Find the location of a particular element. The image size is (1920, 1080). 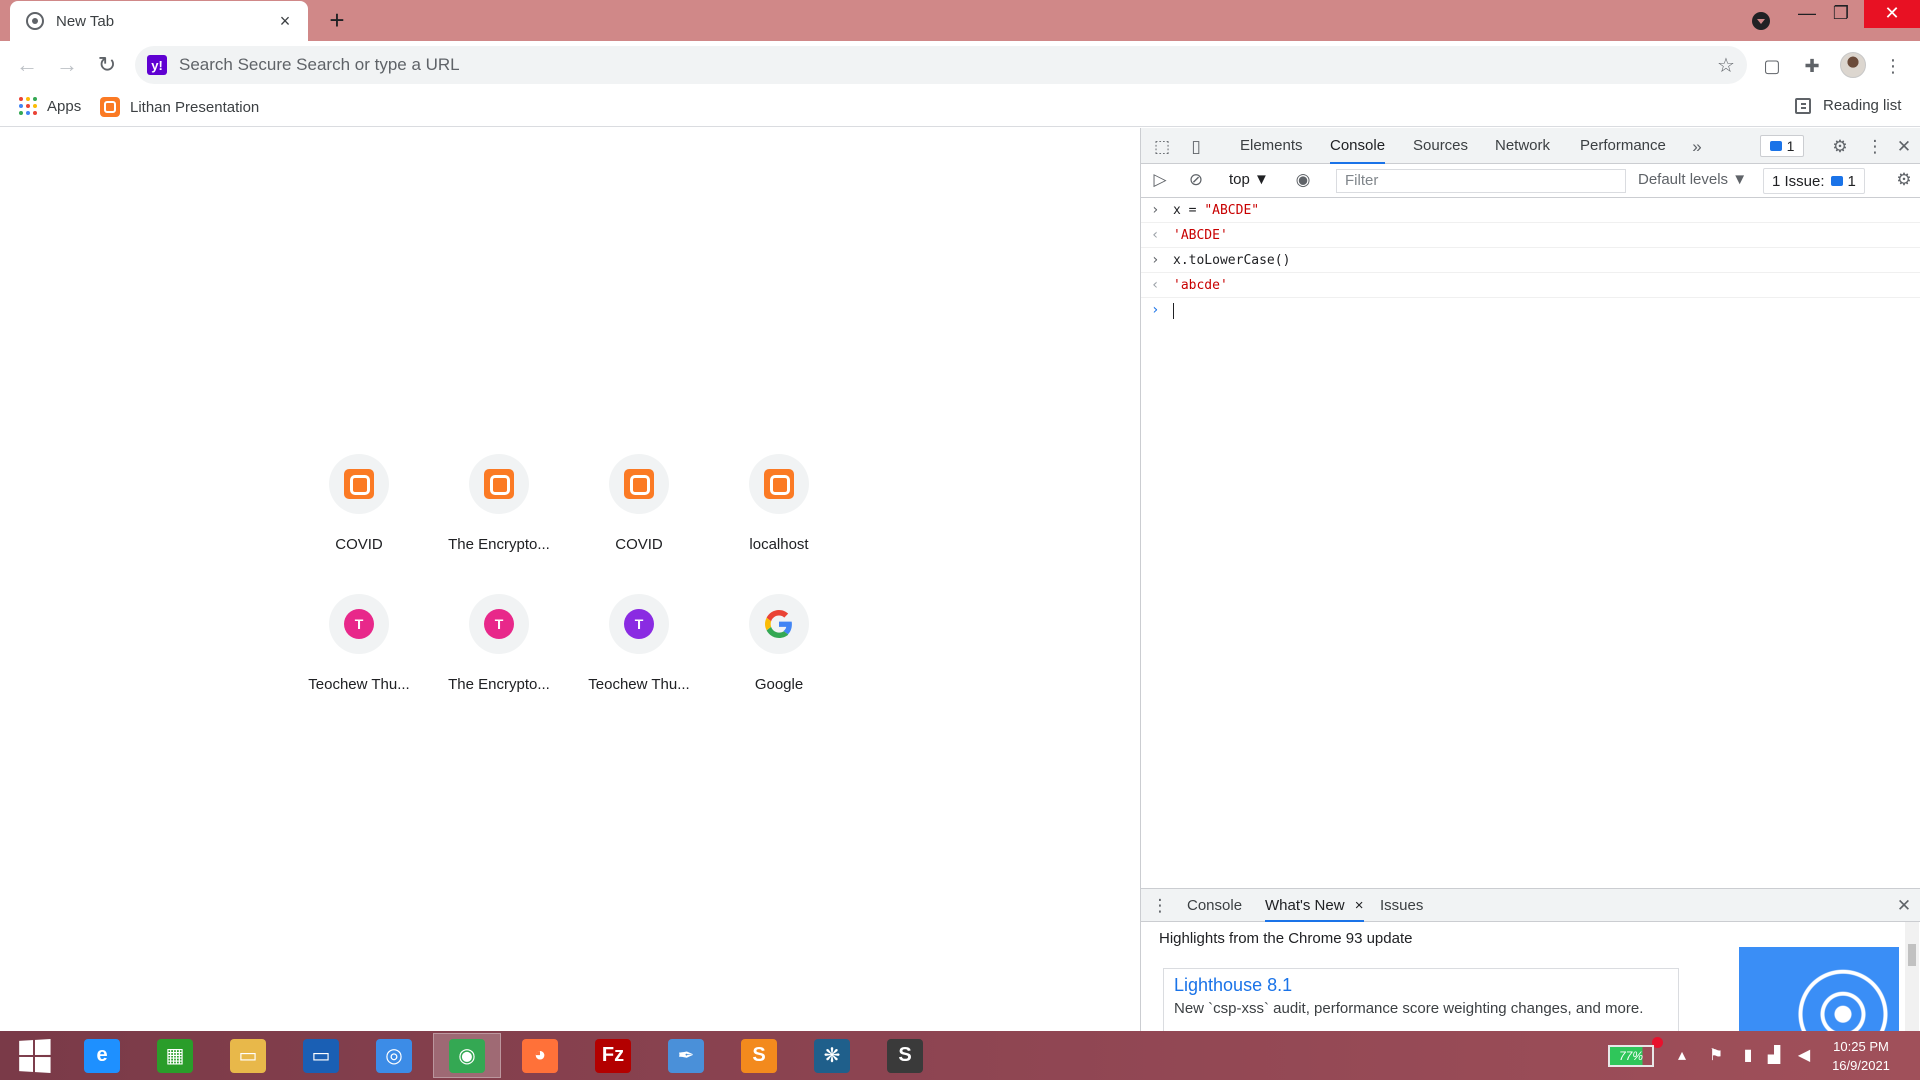

close-tab-icon: × is located at coordinates (1359, 905).